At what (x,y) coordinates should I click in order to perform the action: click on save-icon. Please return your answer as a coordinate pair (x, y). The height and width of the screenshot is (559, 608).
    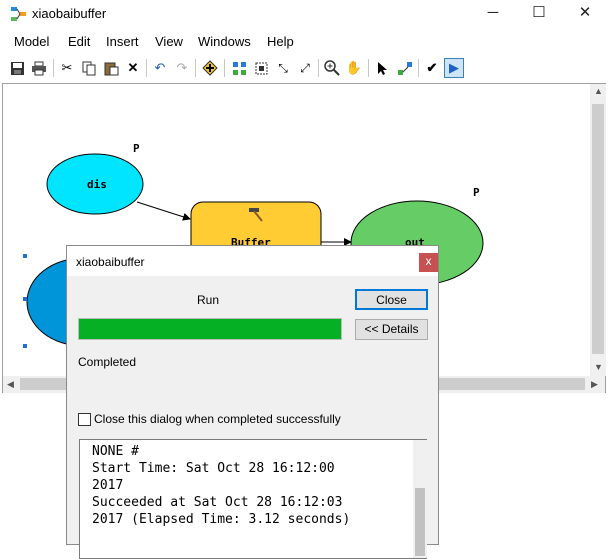
    Looking at the image, I should click on (17, 68).